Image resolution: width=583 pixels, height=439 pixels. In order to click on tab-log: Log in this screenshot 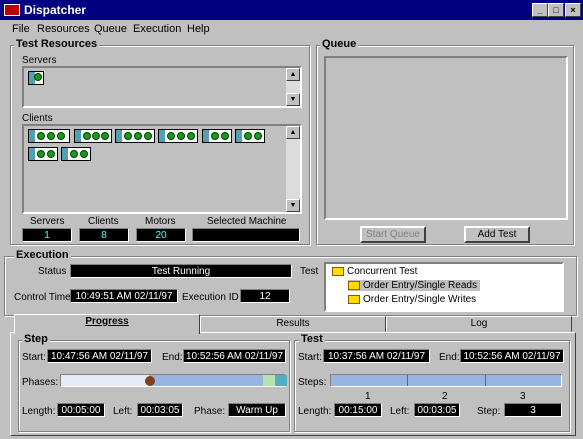, I will do `click(479, 324)`.